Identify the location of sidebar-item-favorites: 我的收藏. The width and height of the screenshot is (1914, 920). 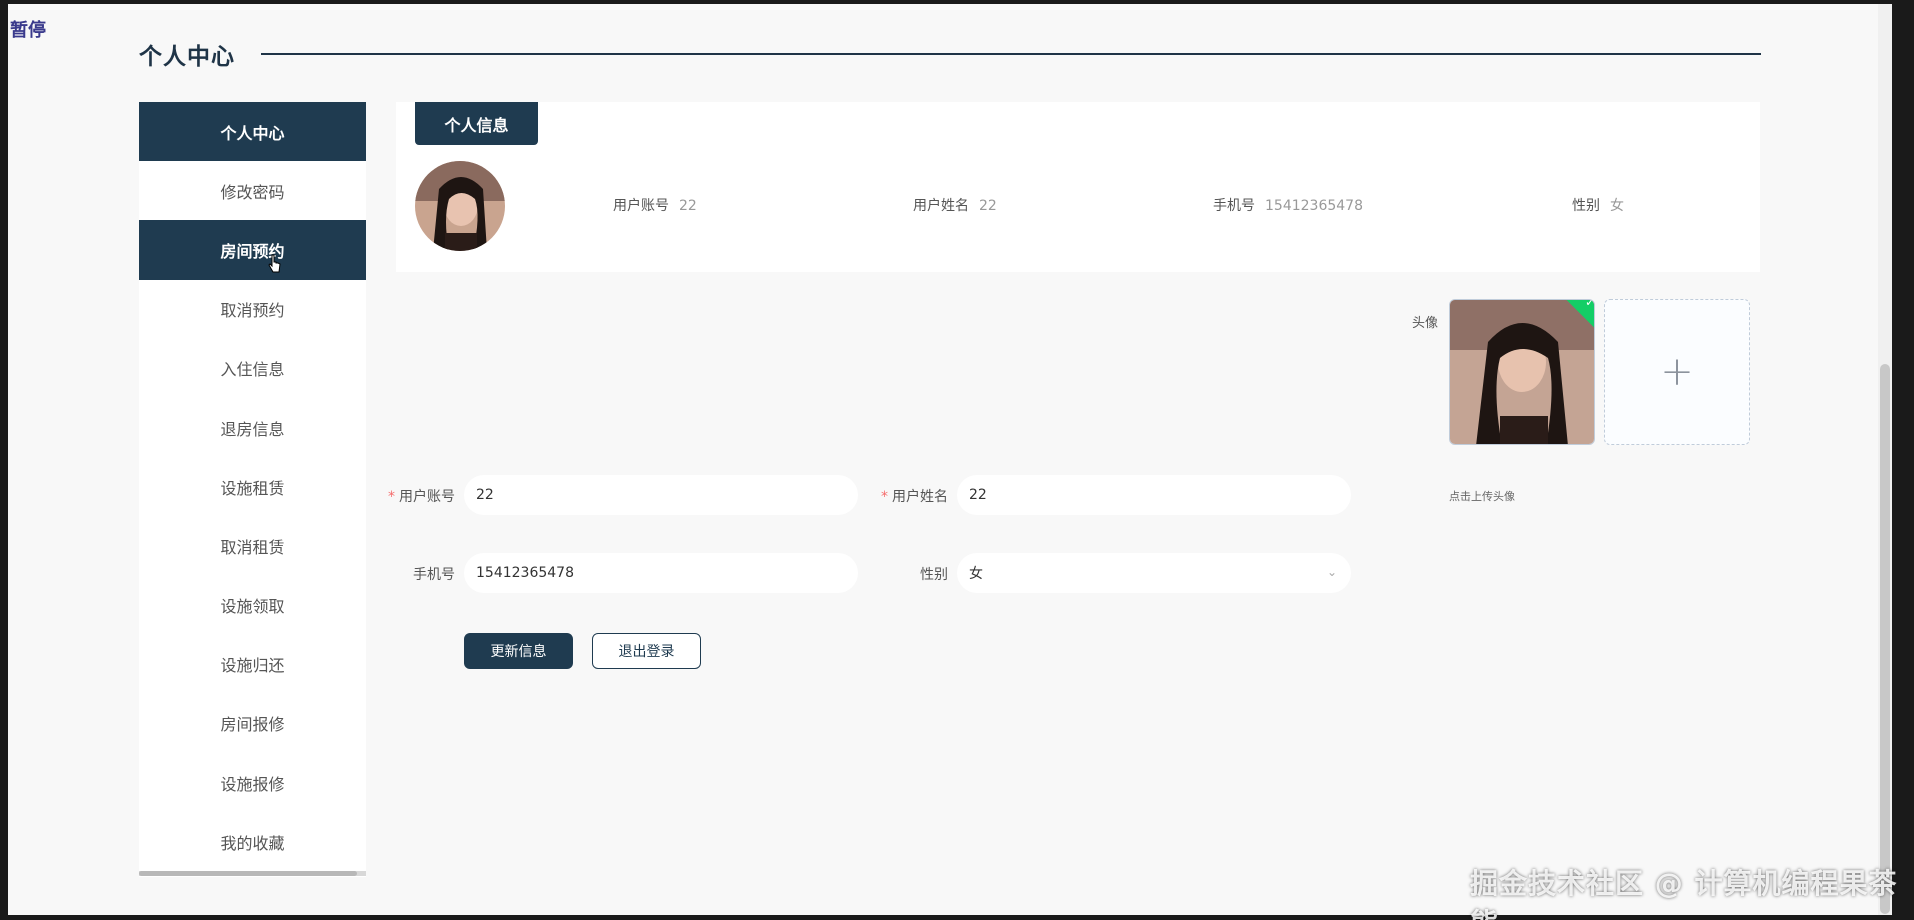
(252, 841).